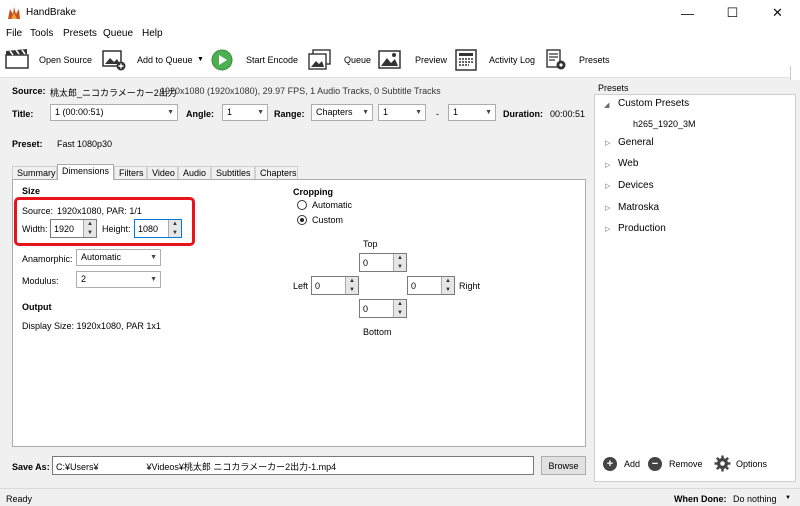 The height and width of the screenshot is (506, 800). Describe the element at coordinates (27, 144) in the screenshot. I see `preset-label: Preset:` at that location.